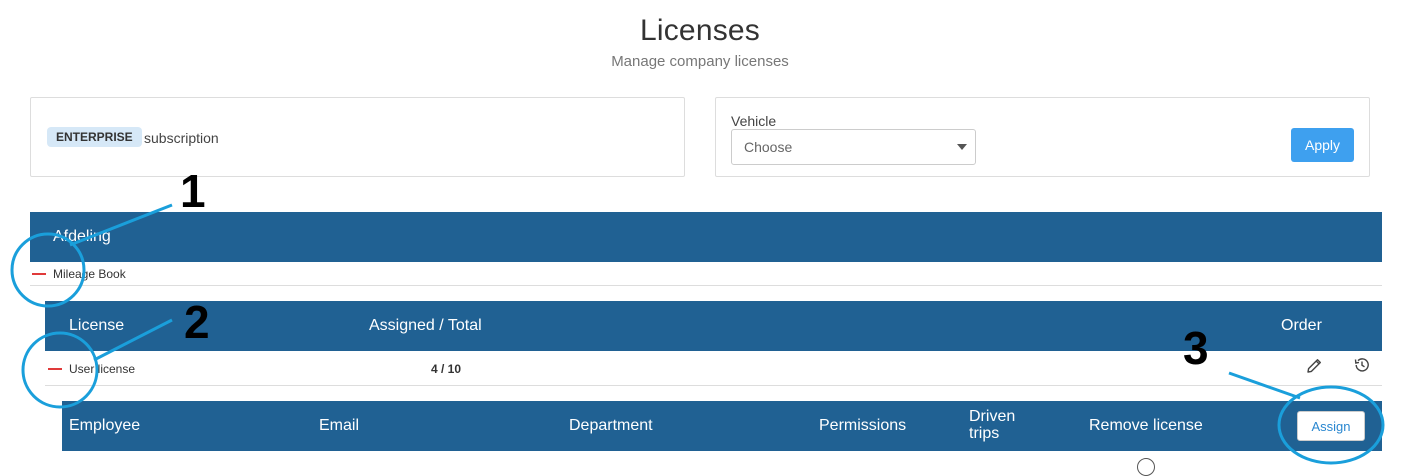 Image resolution: width=1404 pixels, height=476 pixels. I want to click on pencil-icon, so click(1314, 367).